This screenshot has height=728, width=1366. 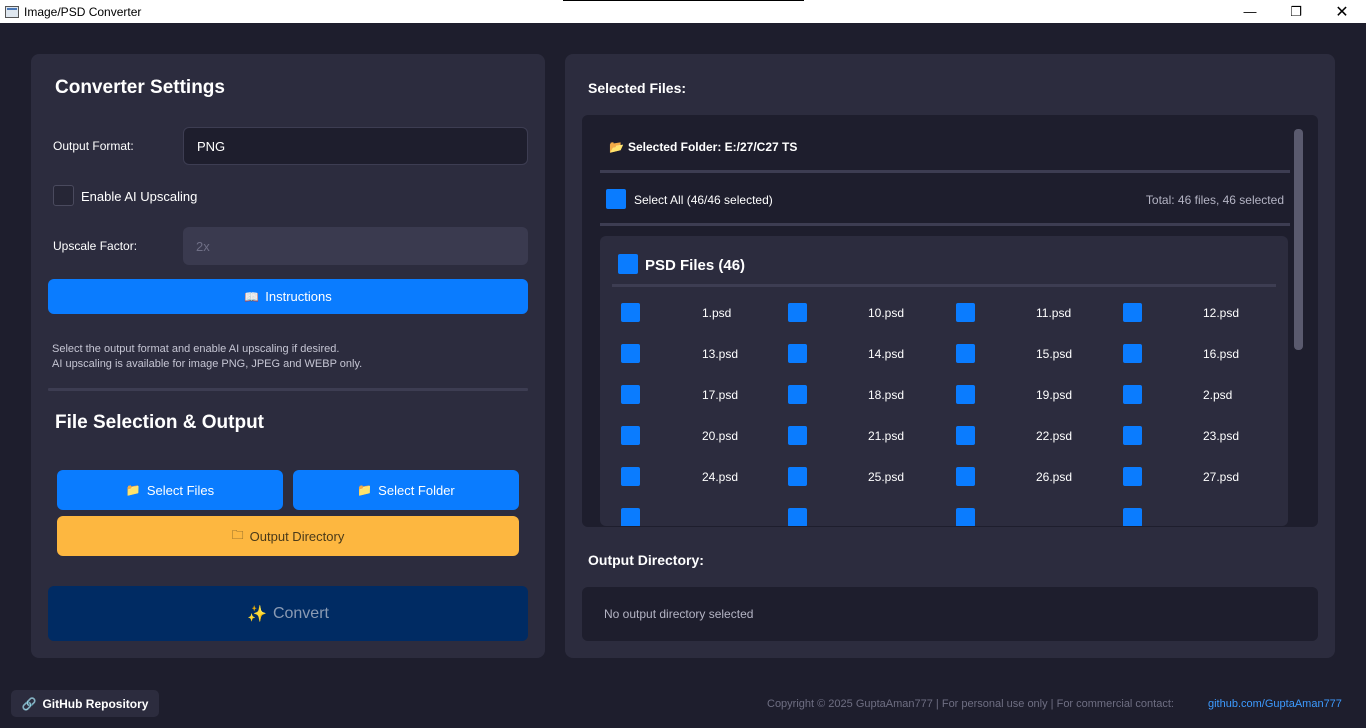 What do you see at coordinates (1218, 395) in the screenshot?
I see `file-name: 2.psd` at bounding box center [1218, 395].